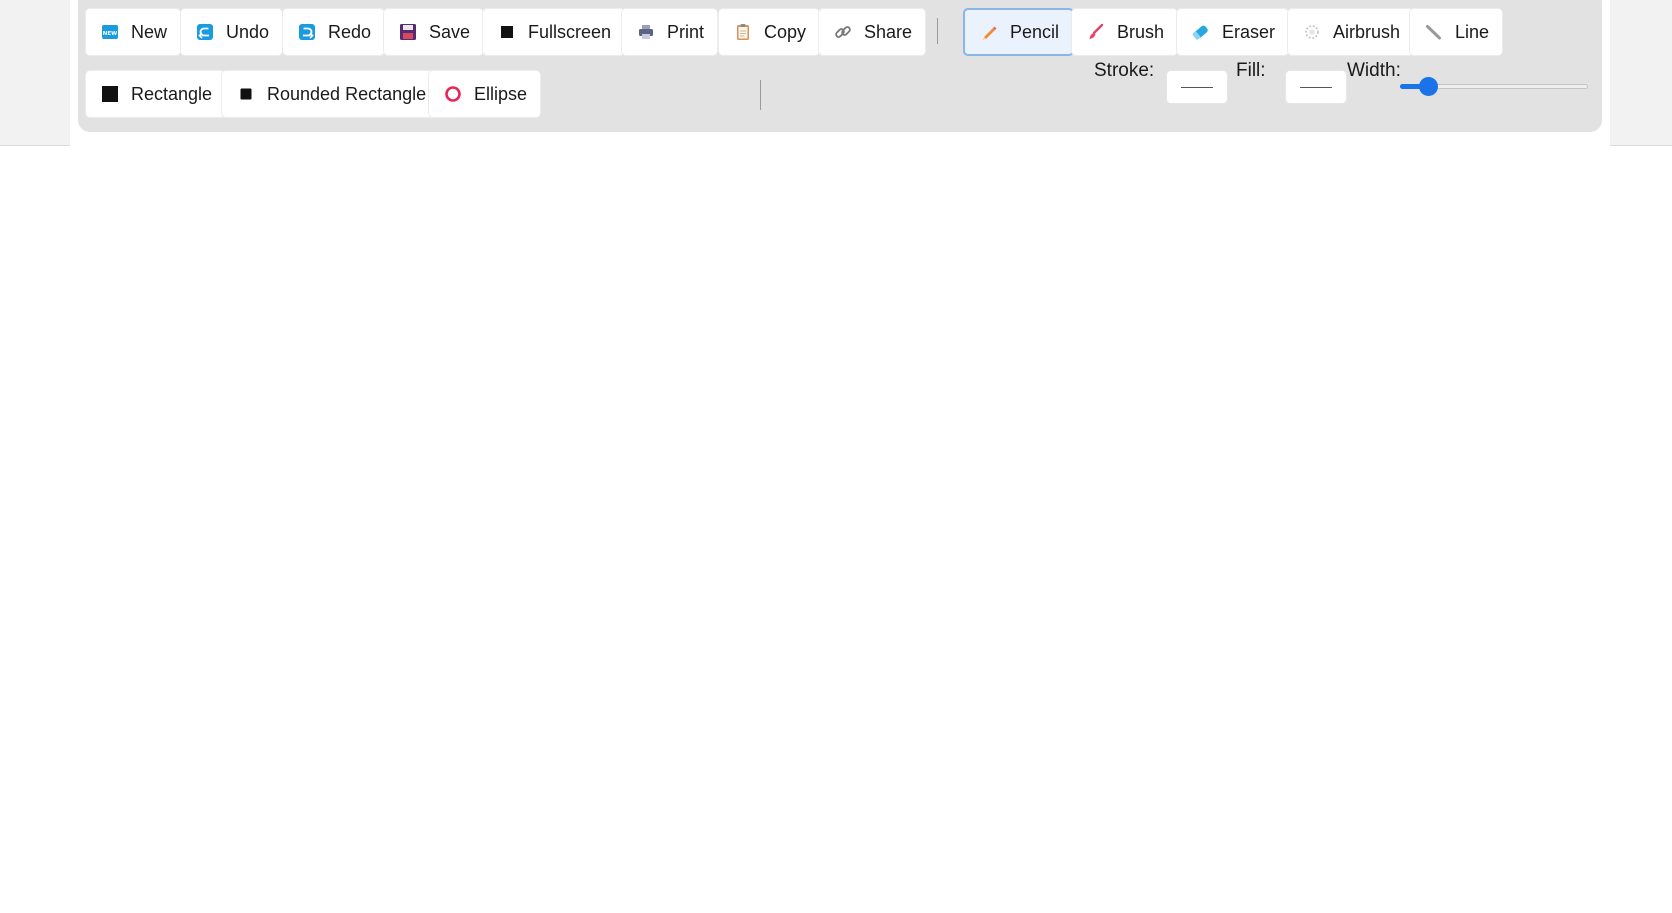 The height and width of the screenshot is (913, 1672). Describe the element at coordinates (149, 31) in the screenshot. I see `new-button-label: New` at that location.